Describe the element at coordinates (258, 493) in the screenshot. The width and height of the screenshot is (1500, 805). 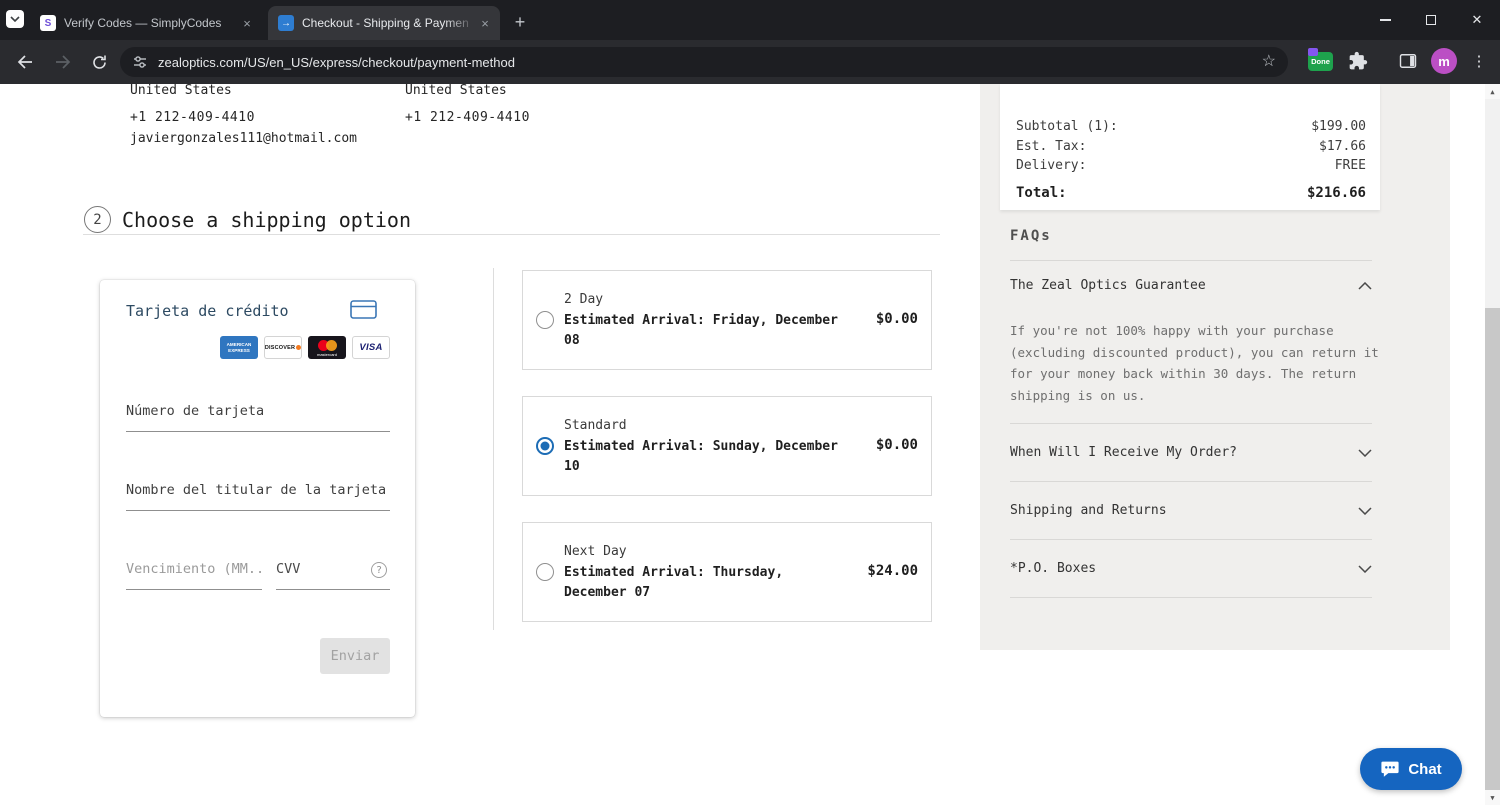
I see `card-holder-input` at that location.